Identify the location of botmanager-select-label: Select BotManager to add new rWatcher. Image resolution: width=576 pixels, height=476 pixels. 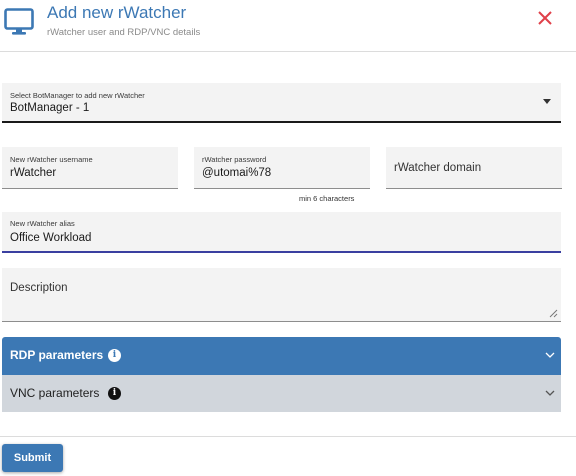
(77, 95).